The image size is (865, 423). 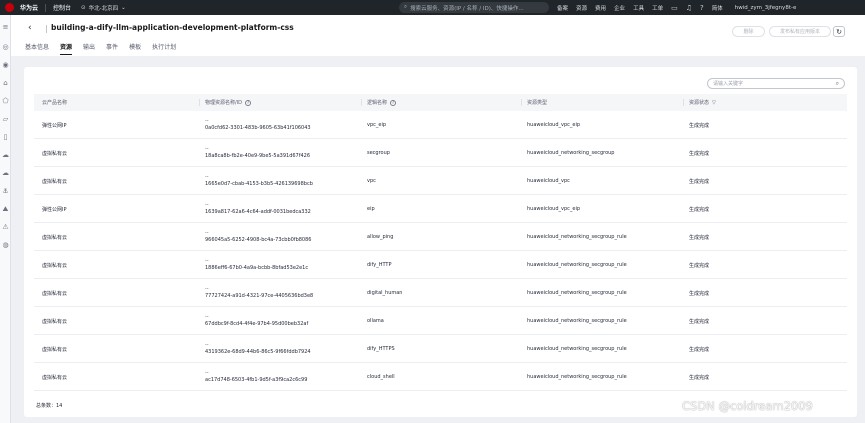 What do you see at coordinates (164, 48) in the screenshot?
I see `tab-execution-plan: 执行计划` at bounding box center [164, 48].